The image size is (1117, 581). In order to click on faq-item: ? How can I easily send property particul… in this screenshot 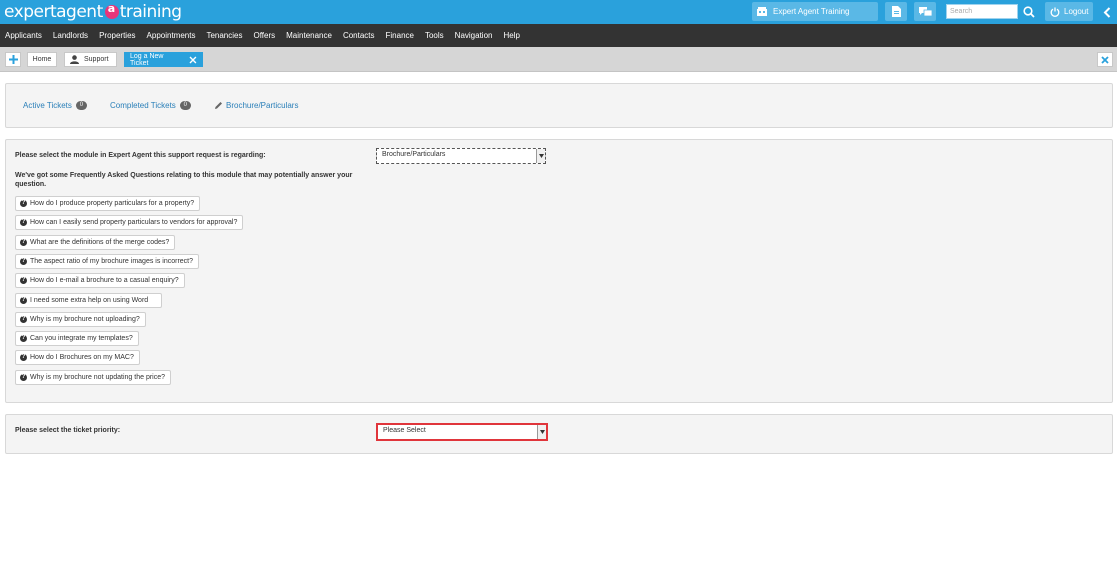, I will do `click(129, 222)`.